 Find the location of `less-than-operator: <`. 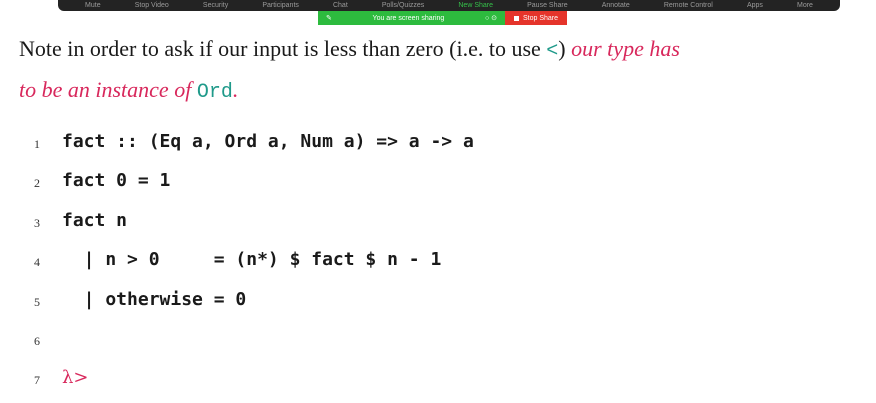

less-than-operator: < is located at coordinates (552, 51).